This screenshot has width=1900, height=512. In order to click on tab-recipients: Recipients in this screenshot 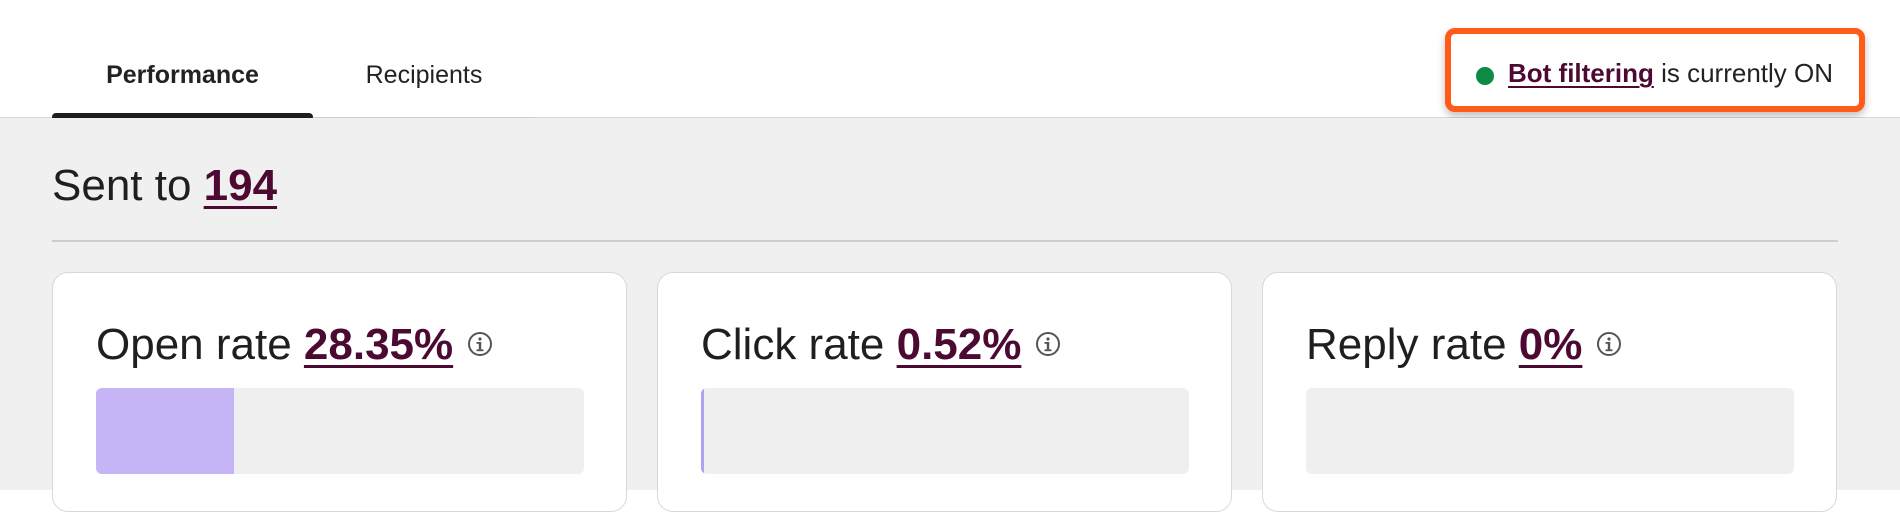, I will do `click(424, 75)`.